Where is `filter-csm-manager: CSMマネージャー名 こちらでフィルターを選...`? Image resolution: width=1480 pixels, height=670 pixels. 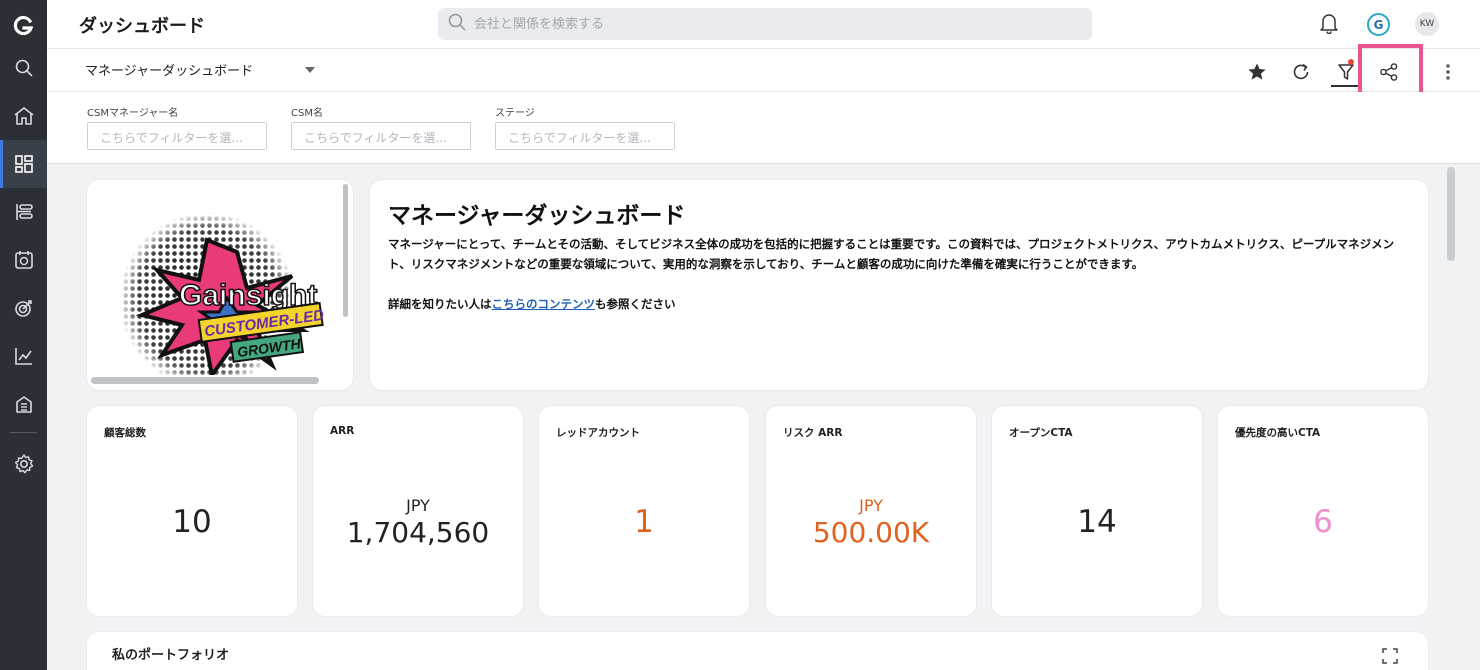
filter-csm-manager: CSMマネージャー名 こちらでフィルターを選... is located at coordinates (177, 127).